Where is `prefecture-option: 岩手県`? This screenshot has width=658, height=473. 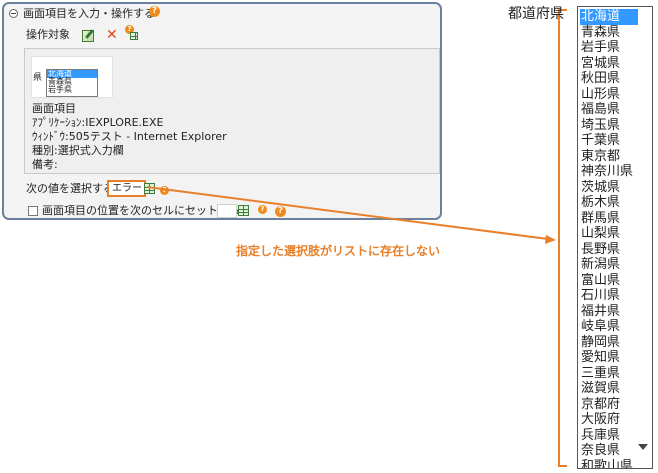 prefecture-option: 岩手県 is located at coordinates (609, 48).